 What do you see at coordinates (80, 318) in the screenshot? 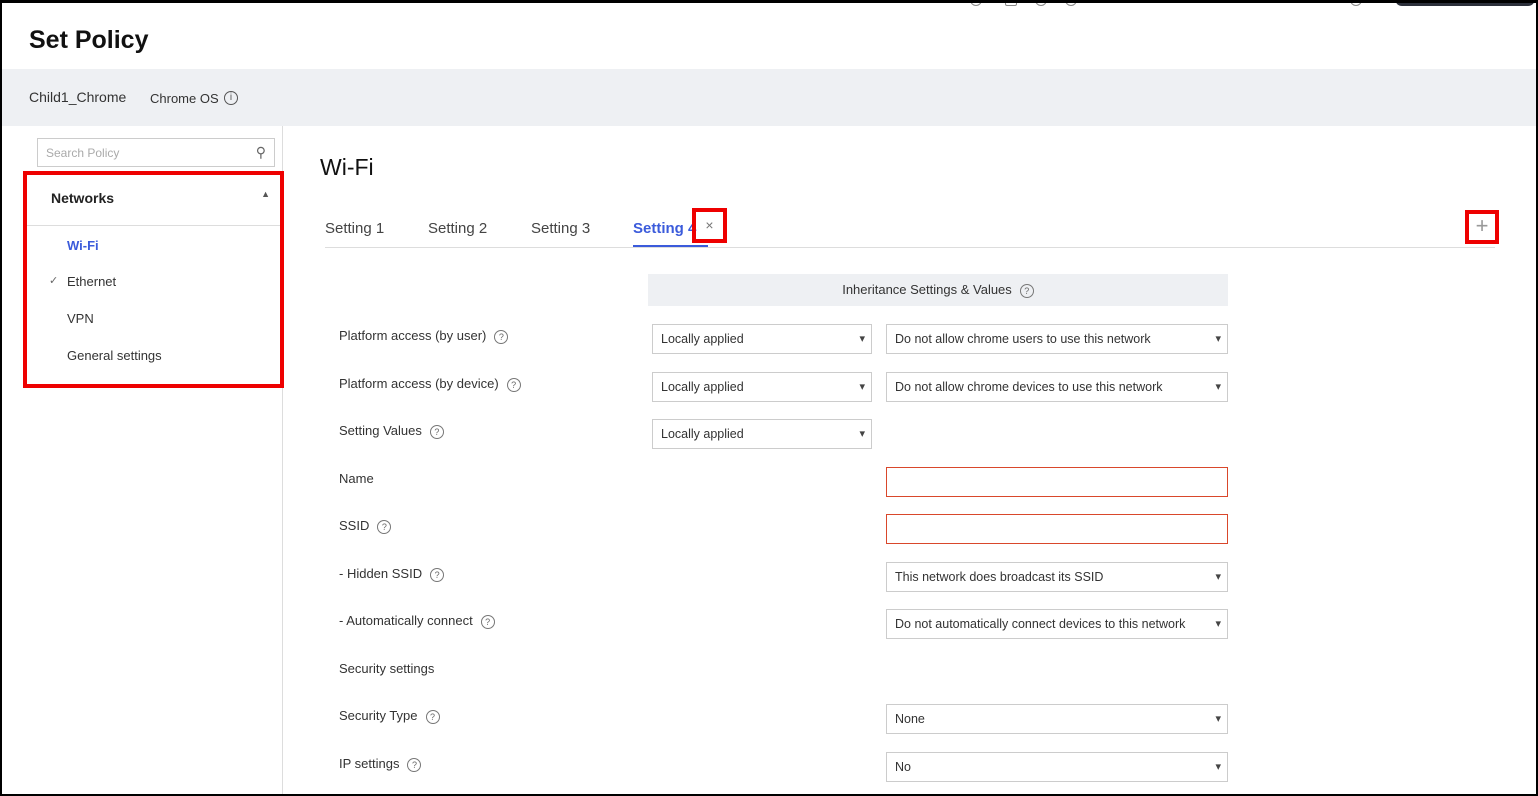
I see `sidebar-item-vpn: VPN` at bounding box center [80, 318].